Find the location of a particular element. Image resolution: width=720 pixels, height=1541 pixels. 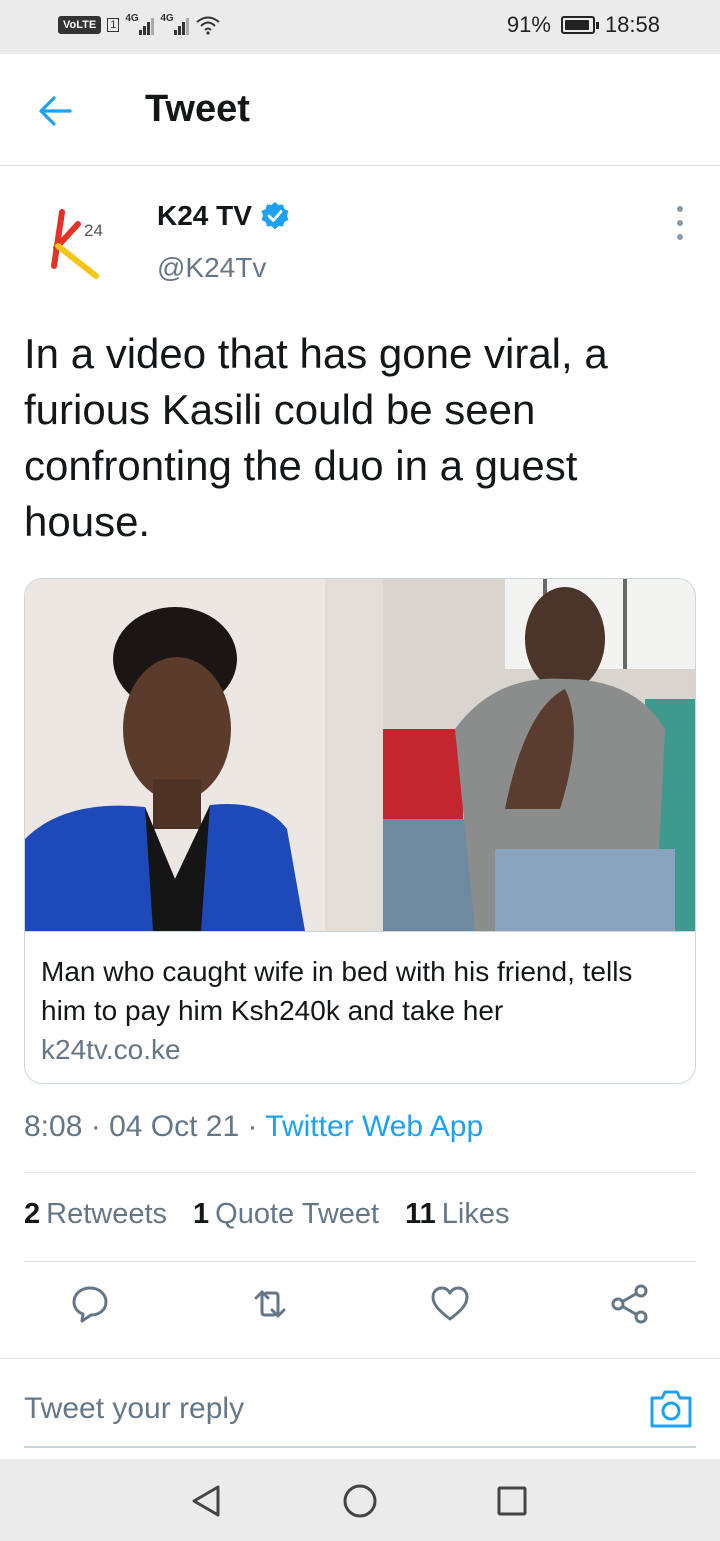

tweet-source-link: Twitter Web App is located at coordinates (374, 1126).